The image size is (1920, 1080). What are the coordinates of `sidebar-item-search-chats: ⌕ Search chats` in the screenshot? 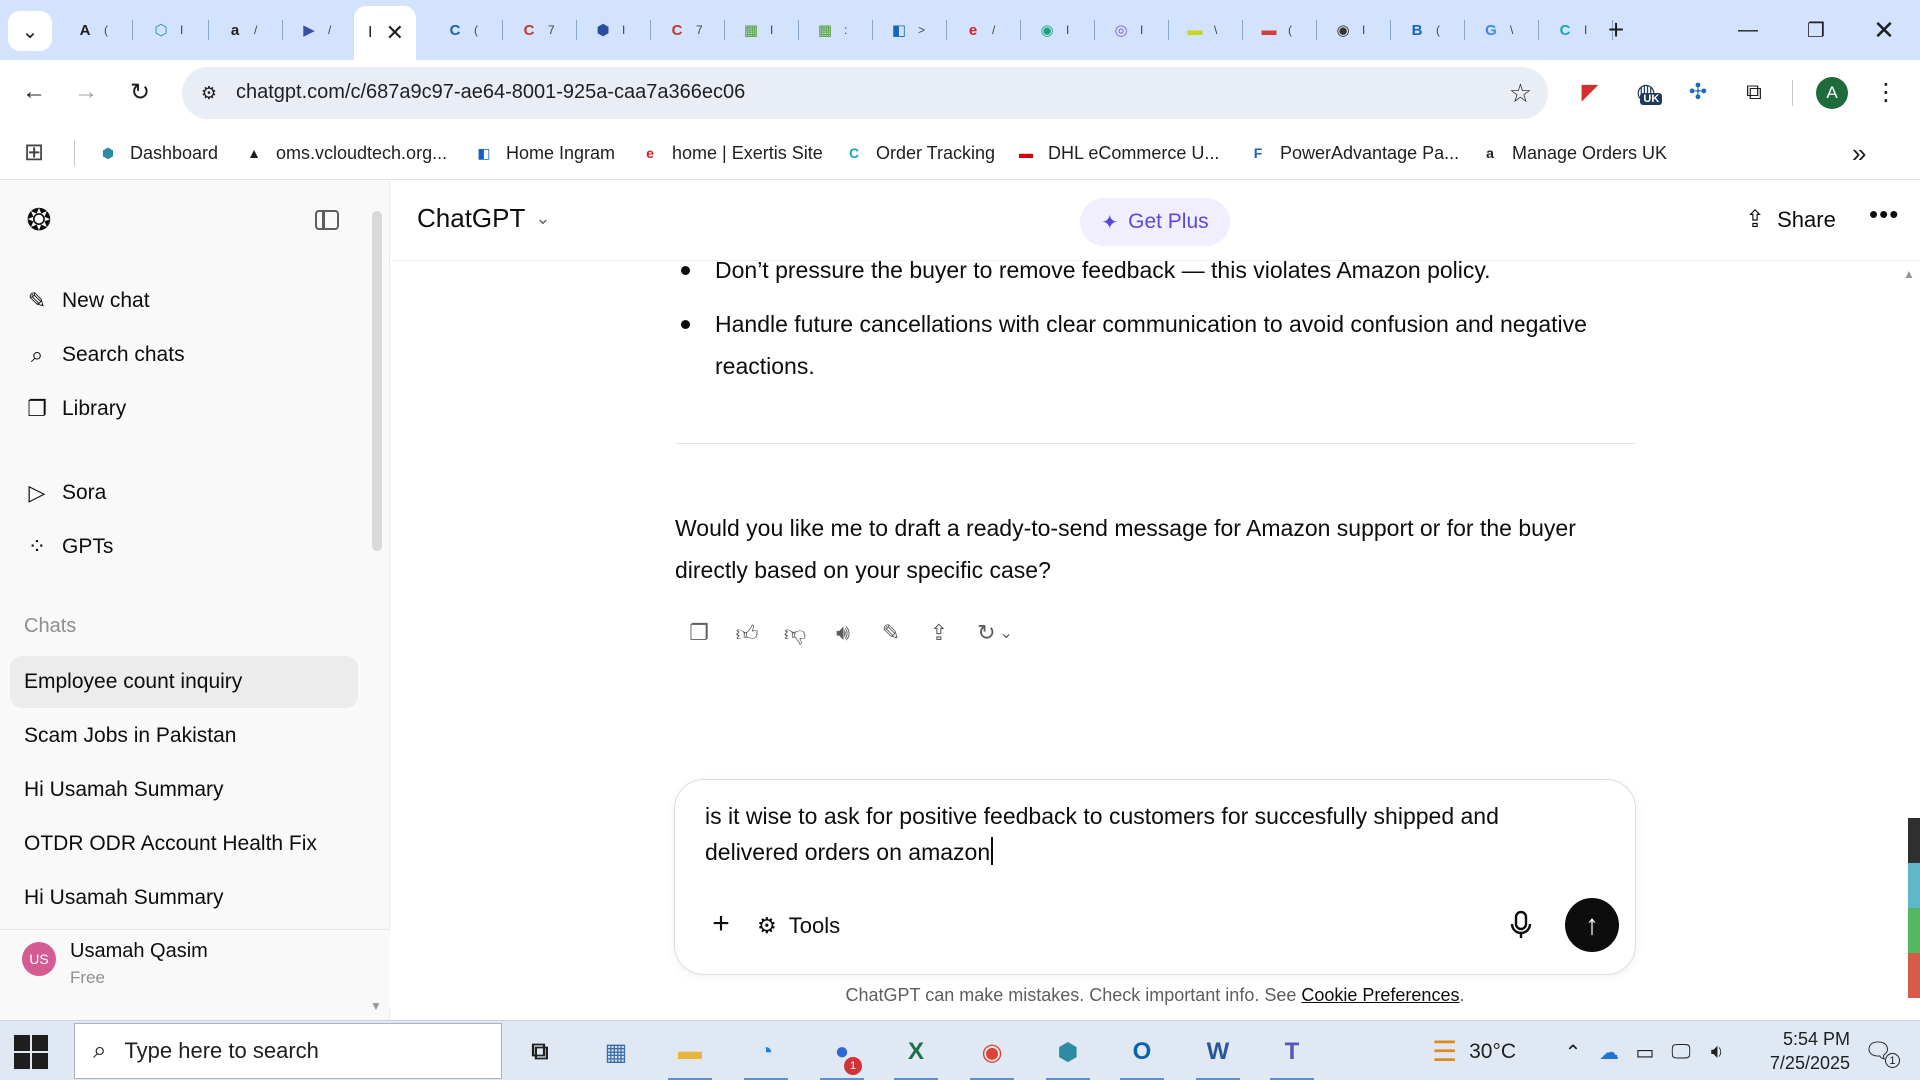 It's located at (184, 355).